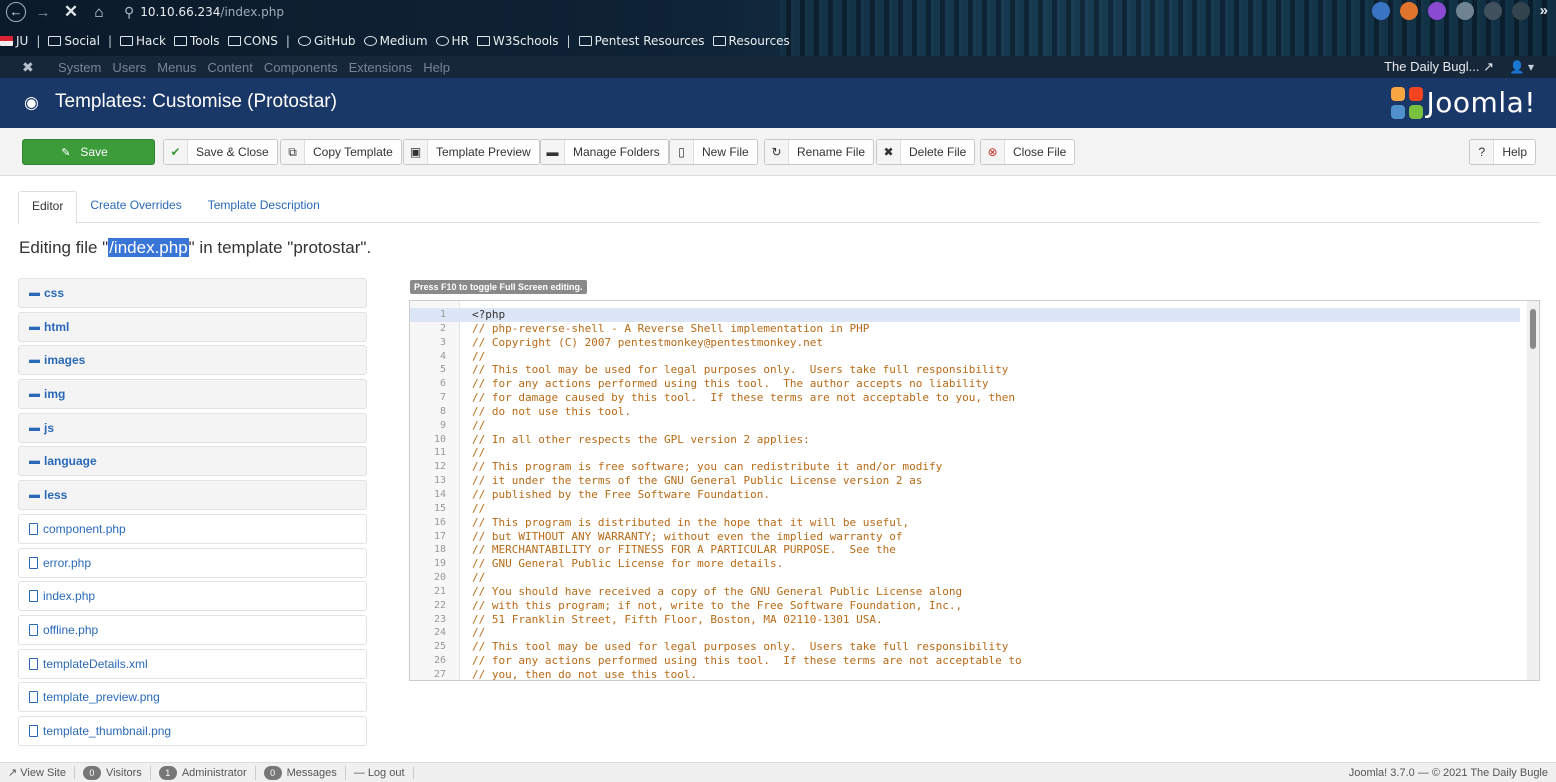 The width and height of the screenshot is (1556, 782). Describe the element at coordinates (43, 12) in the screenshot. I see `forward-icon: →` at that location.